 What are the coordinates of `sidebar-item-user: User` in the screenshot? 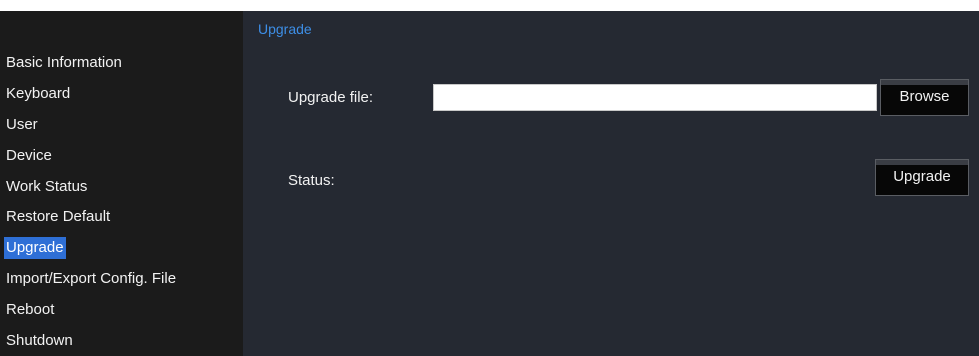 It's located at (22, 125).